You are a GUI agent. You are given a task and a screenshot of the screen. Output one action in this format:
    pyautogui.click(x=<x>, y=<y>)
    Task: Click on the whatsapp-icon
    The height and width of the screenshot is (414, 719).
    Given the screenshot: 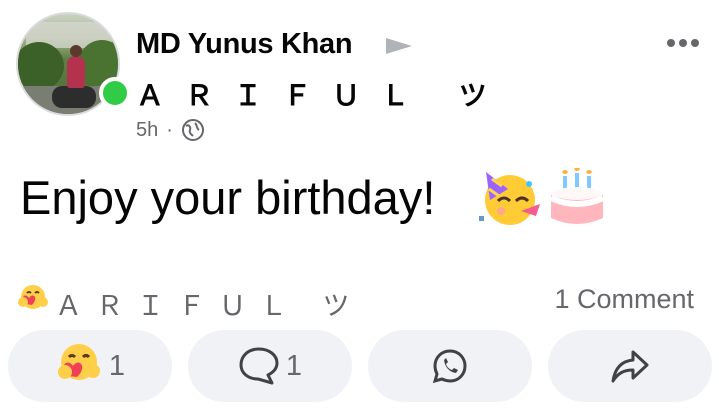 What is the action you would take?
    pyautogui.click(x=449, y=366)
    